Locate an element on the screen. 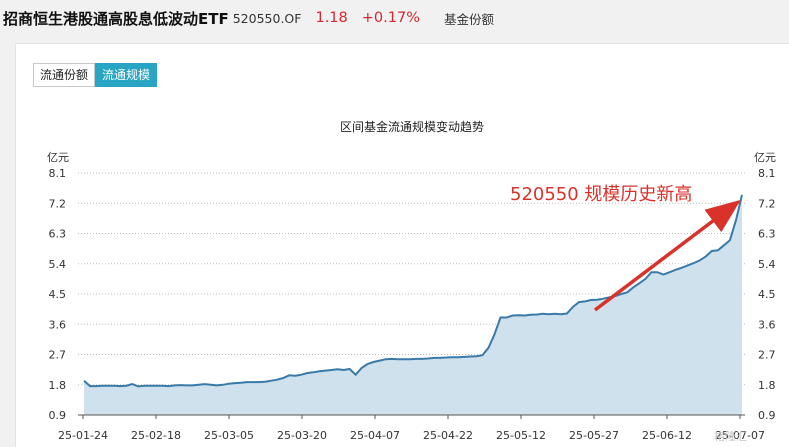  y-tick-label-left: 4.5 is located at coordinates (58, 294).